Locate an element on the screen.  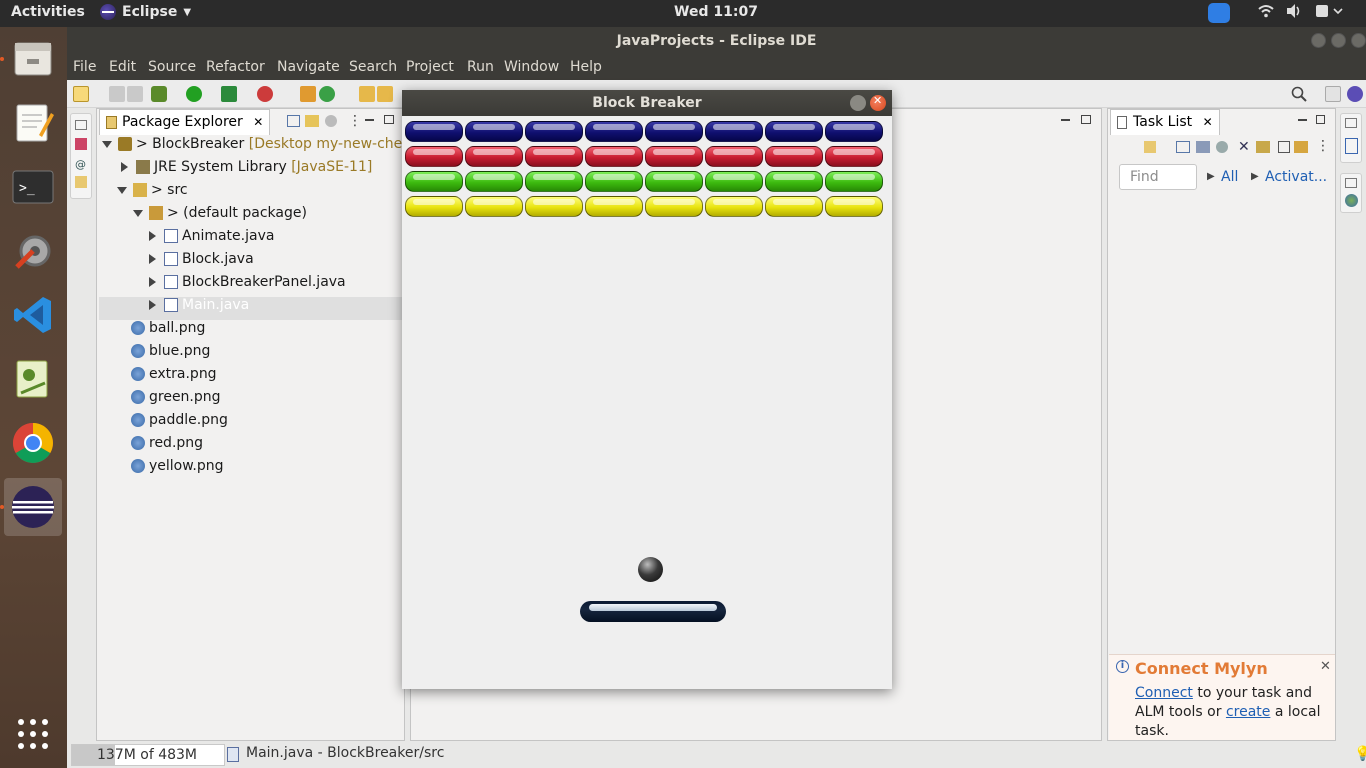
close-button is located at coordinates (1358, 40).